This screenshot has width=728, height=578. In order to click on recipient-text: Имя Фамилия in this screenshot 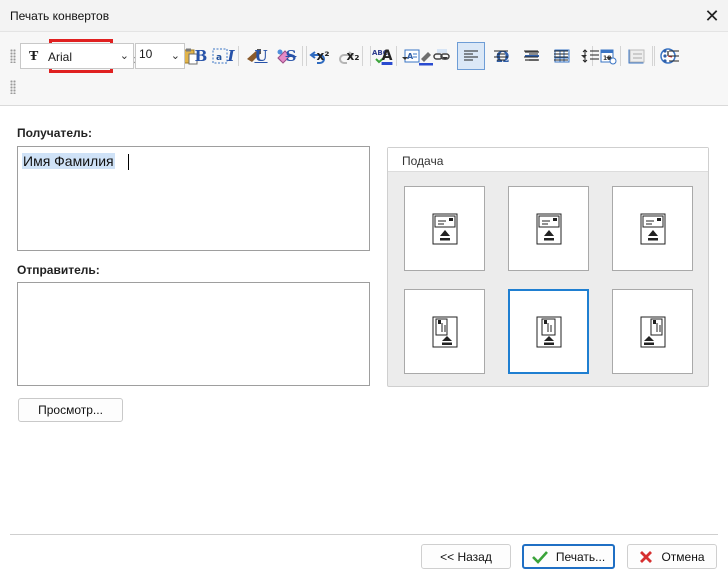, I will do `click(68, 161)`.